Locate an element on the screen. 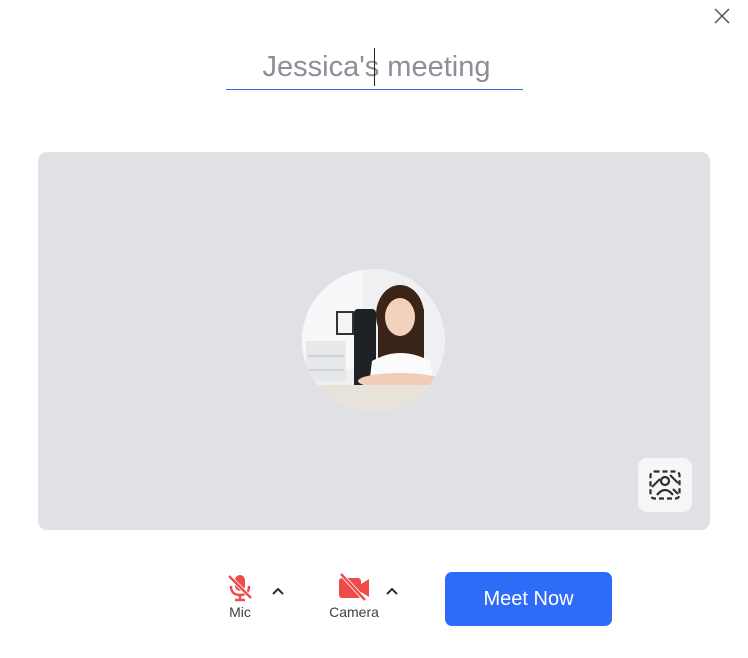 The image size is (748, 658). camera-off-icon is located at coordinates (354, 587).